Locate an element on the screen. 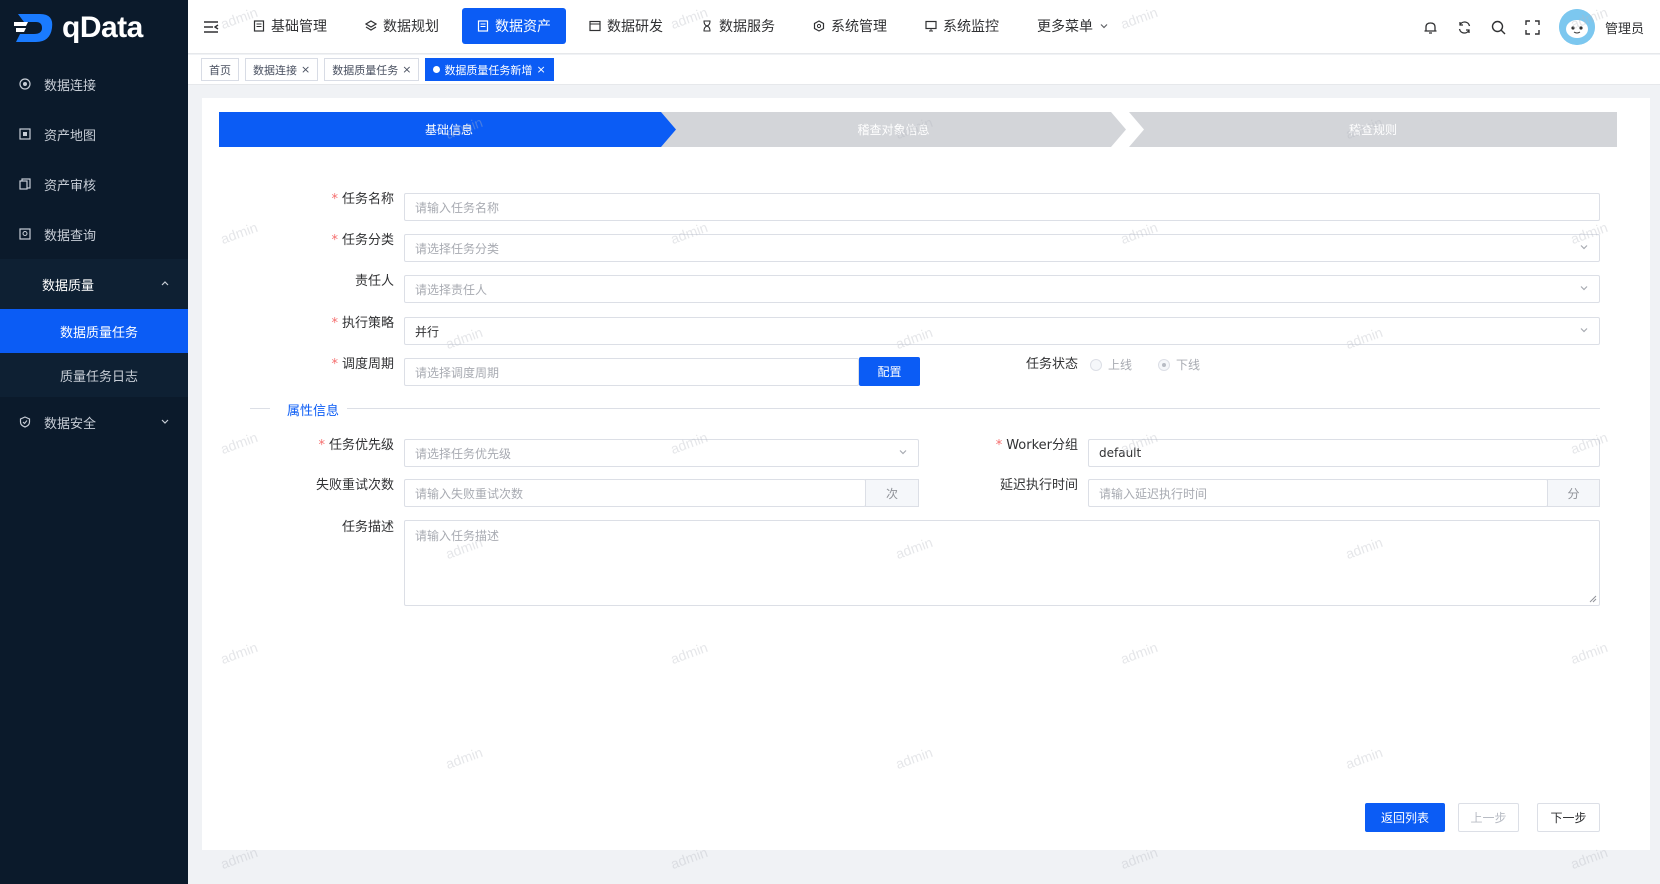 The image size is (1660, 884). status-online-radio: 上线 is located at coordinates (1111, 364).